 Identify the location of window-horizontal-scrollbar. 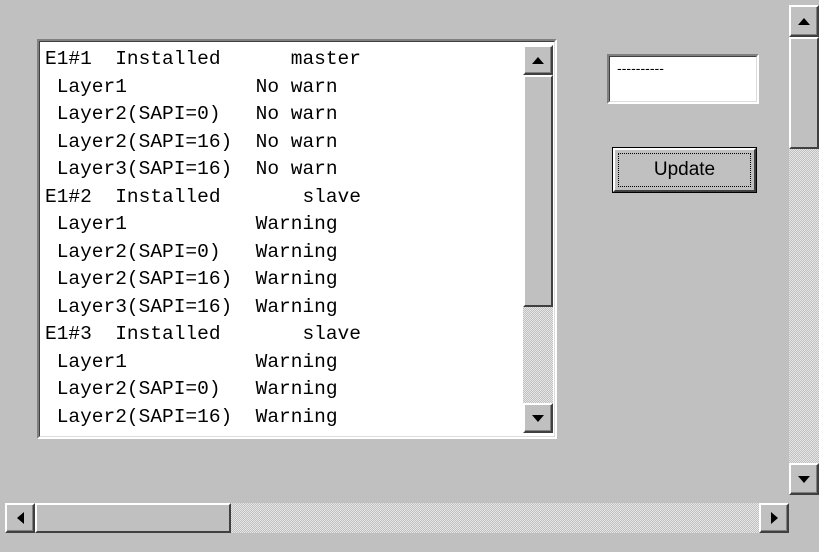
(397, 518).